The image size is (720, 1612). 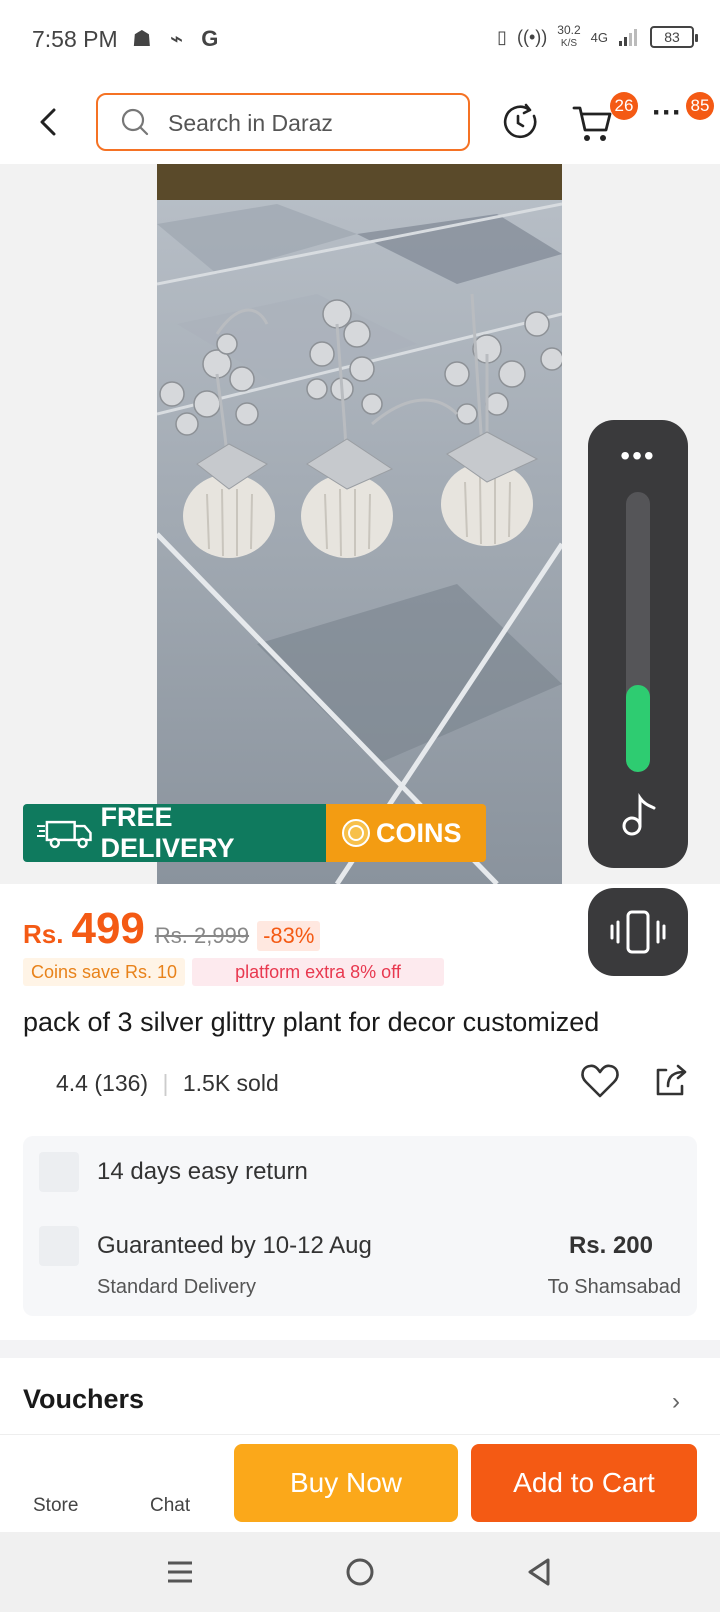 What do you see at coordinates (700, 106) in the screenshot?
I see `more-count-badge: 85` at bounding box center [700, 106].